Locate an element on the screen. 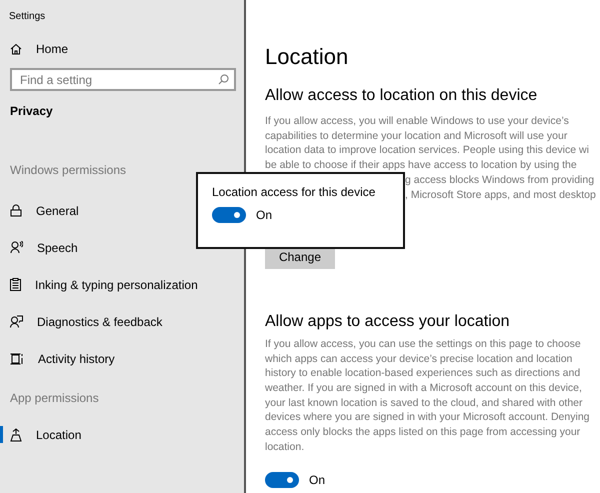 The width and height of the screenshot is (600, 493). nav-item: Activity history is located at coordinates (122, 358).